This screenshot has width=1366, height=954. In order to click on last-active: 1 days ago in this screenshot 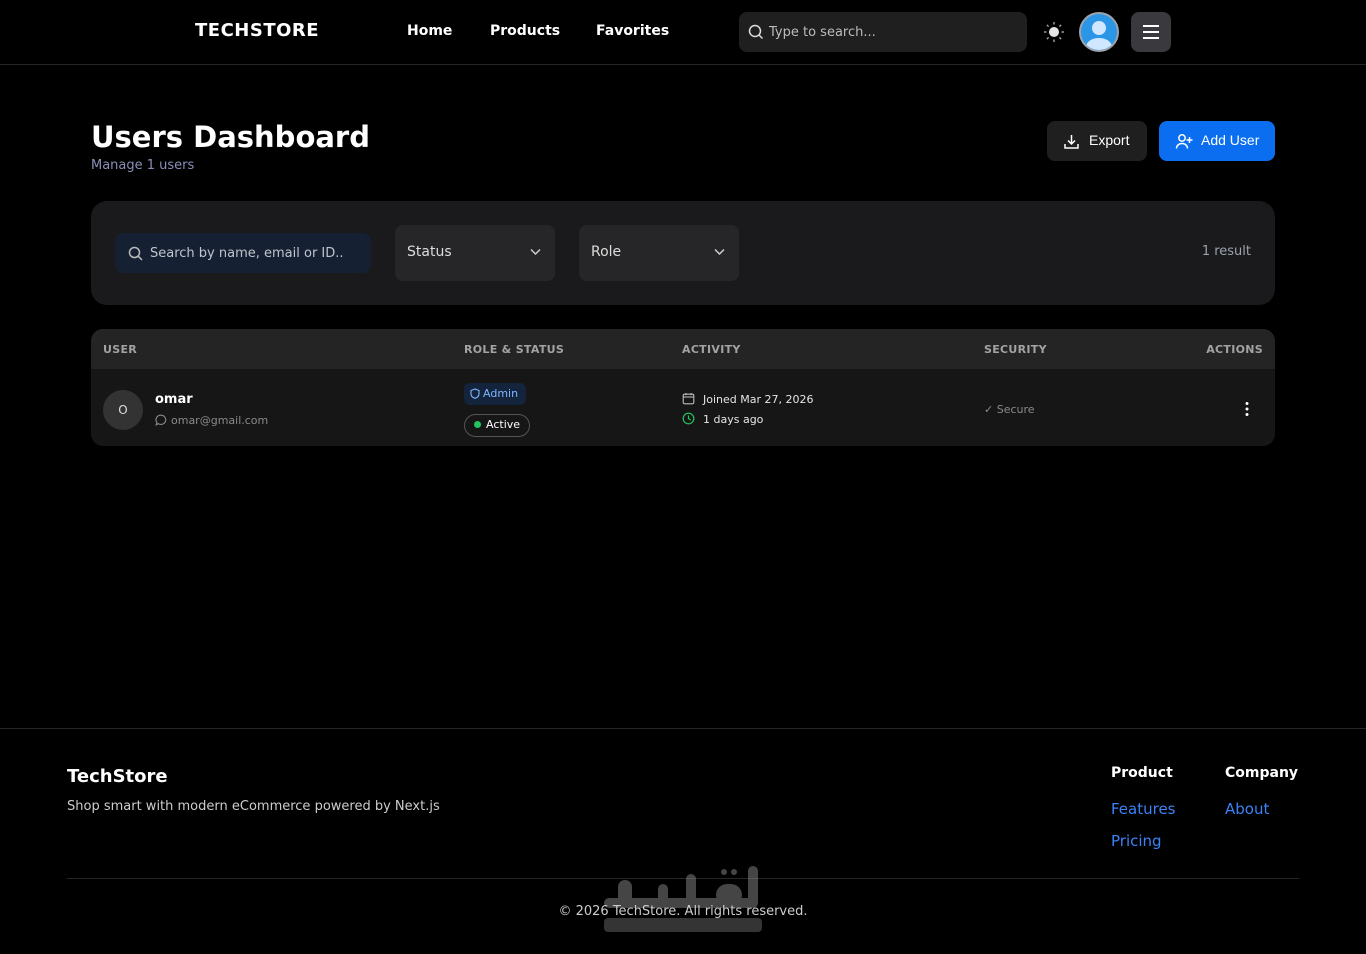, I will do `click(722, 419)`.